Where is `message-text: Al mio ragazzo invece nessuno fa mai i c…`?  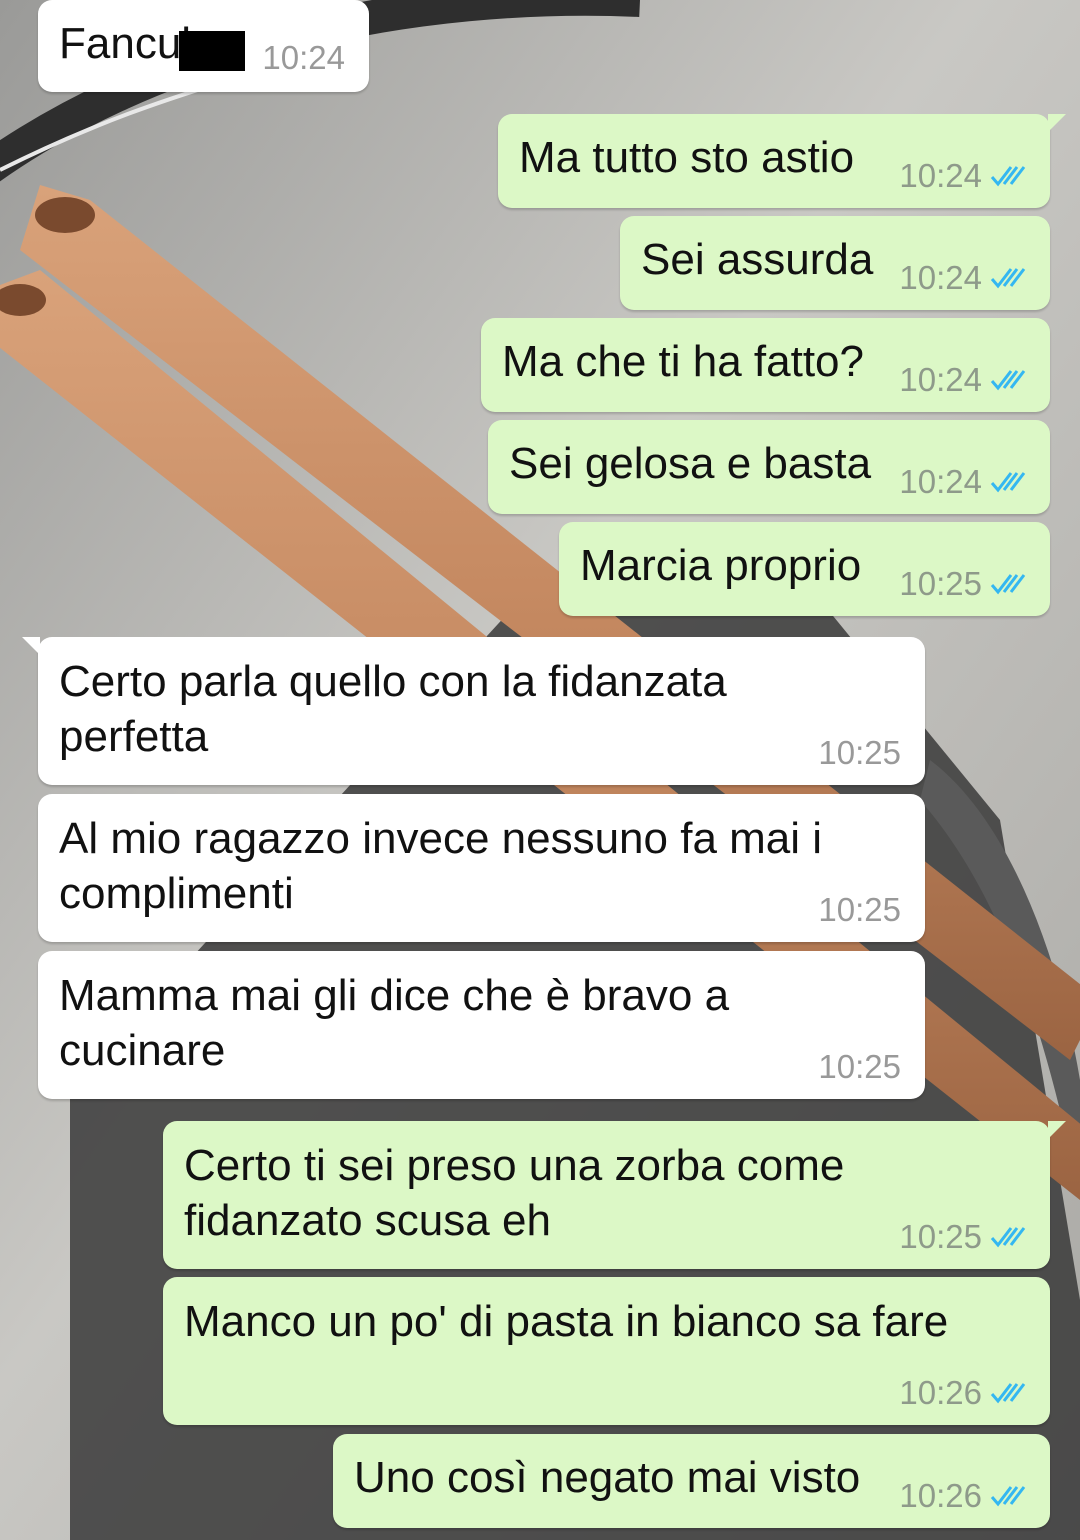
message-text: Al mio ragazzo invece nessuno fa mai i c… is located at coordinates (440, 866).